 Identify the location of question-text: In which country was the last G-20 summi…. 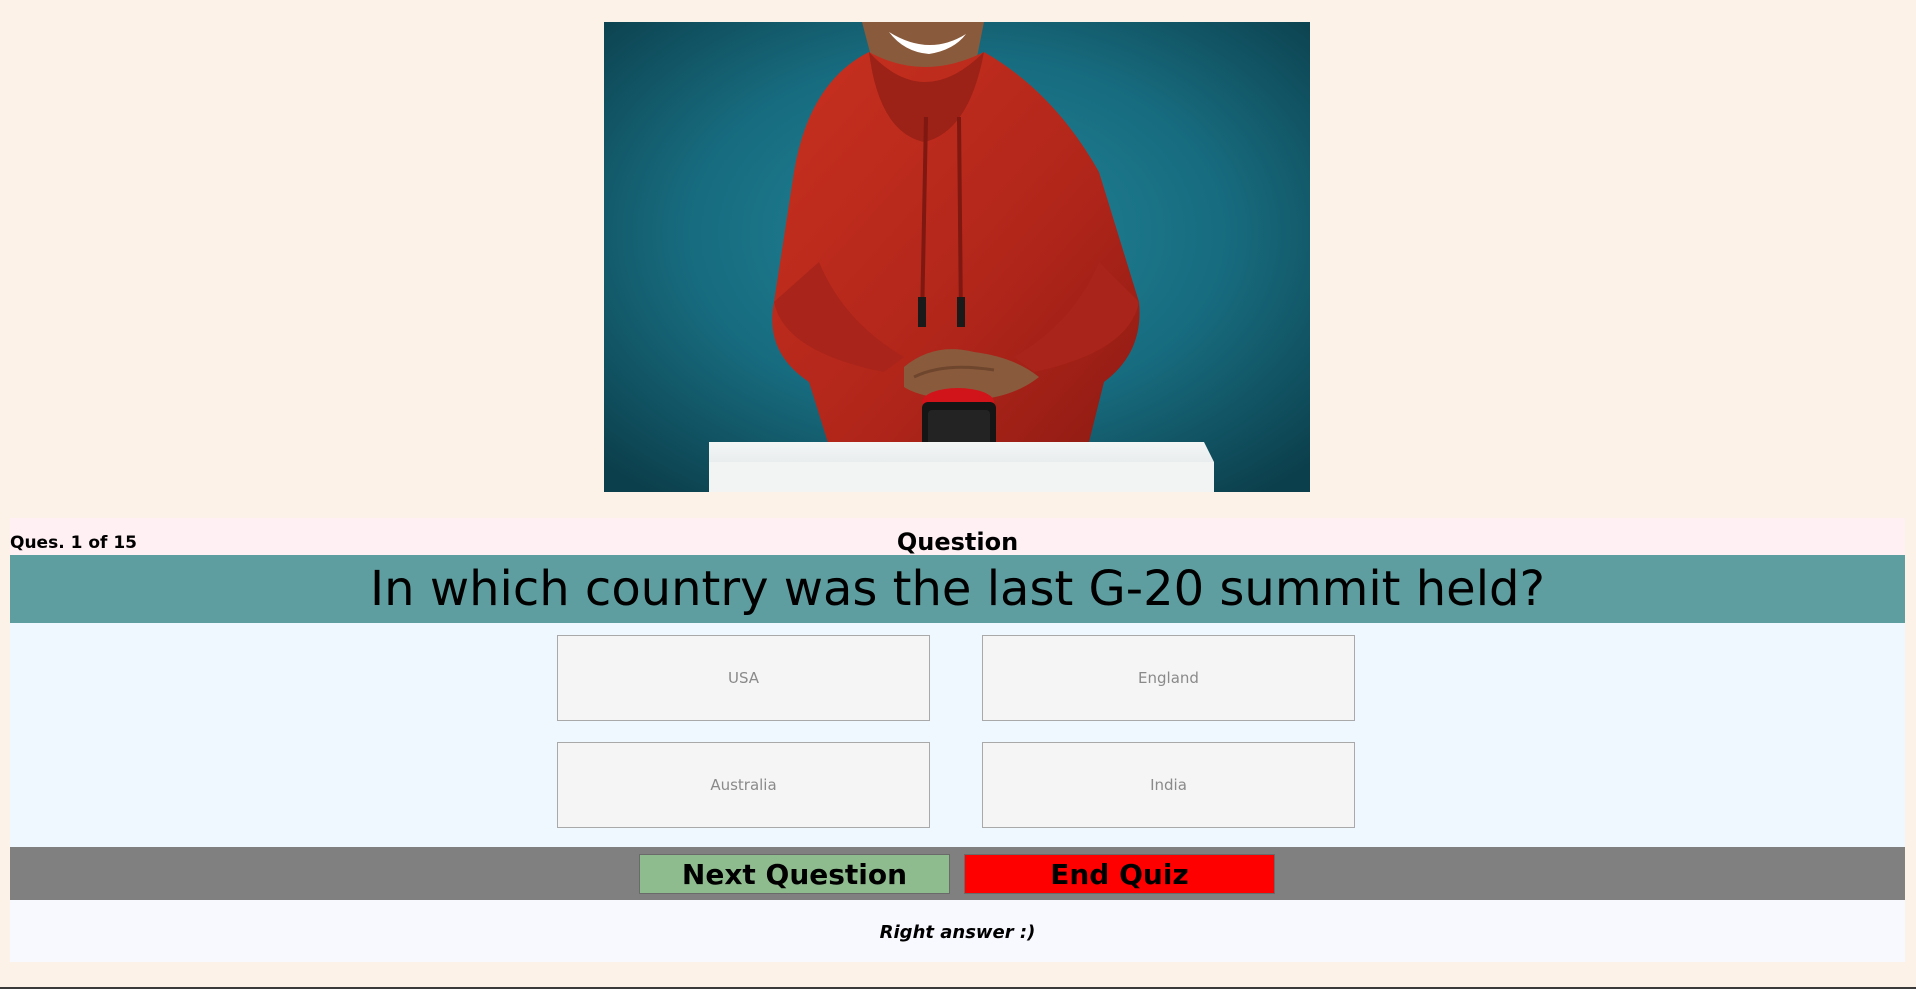
(957, 589).